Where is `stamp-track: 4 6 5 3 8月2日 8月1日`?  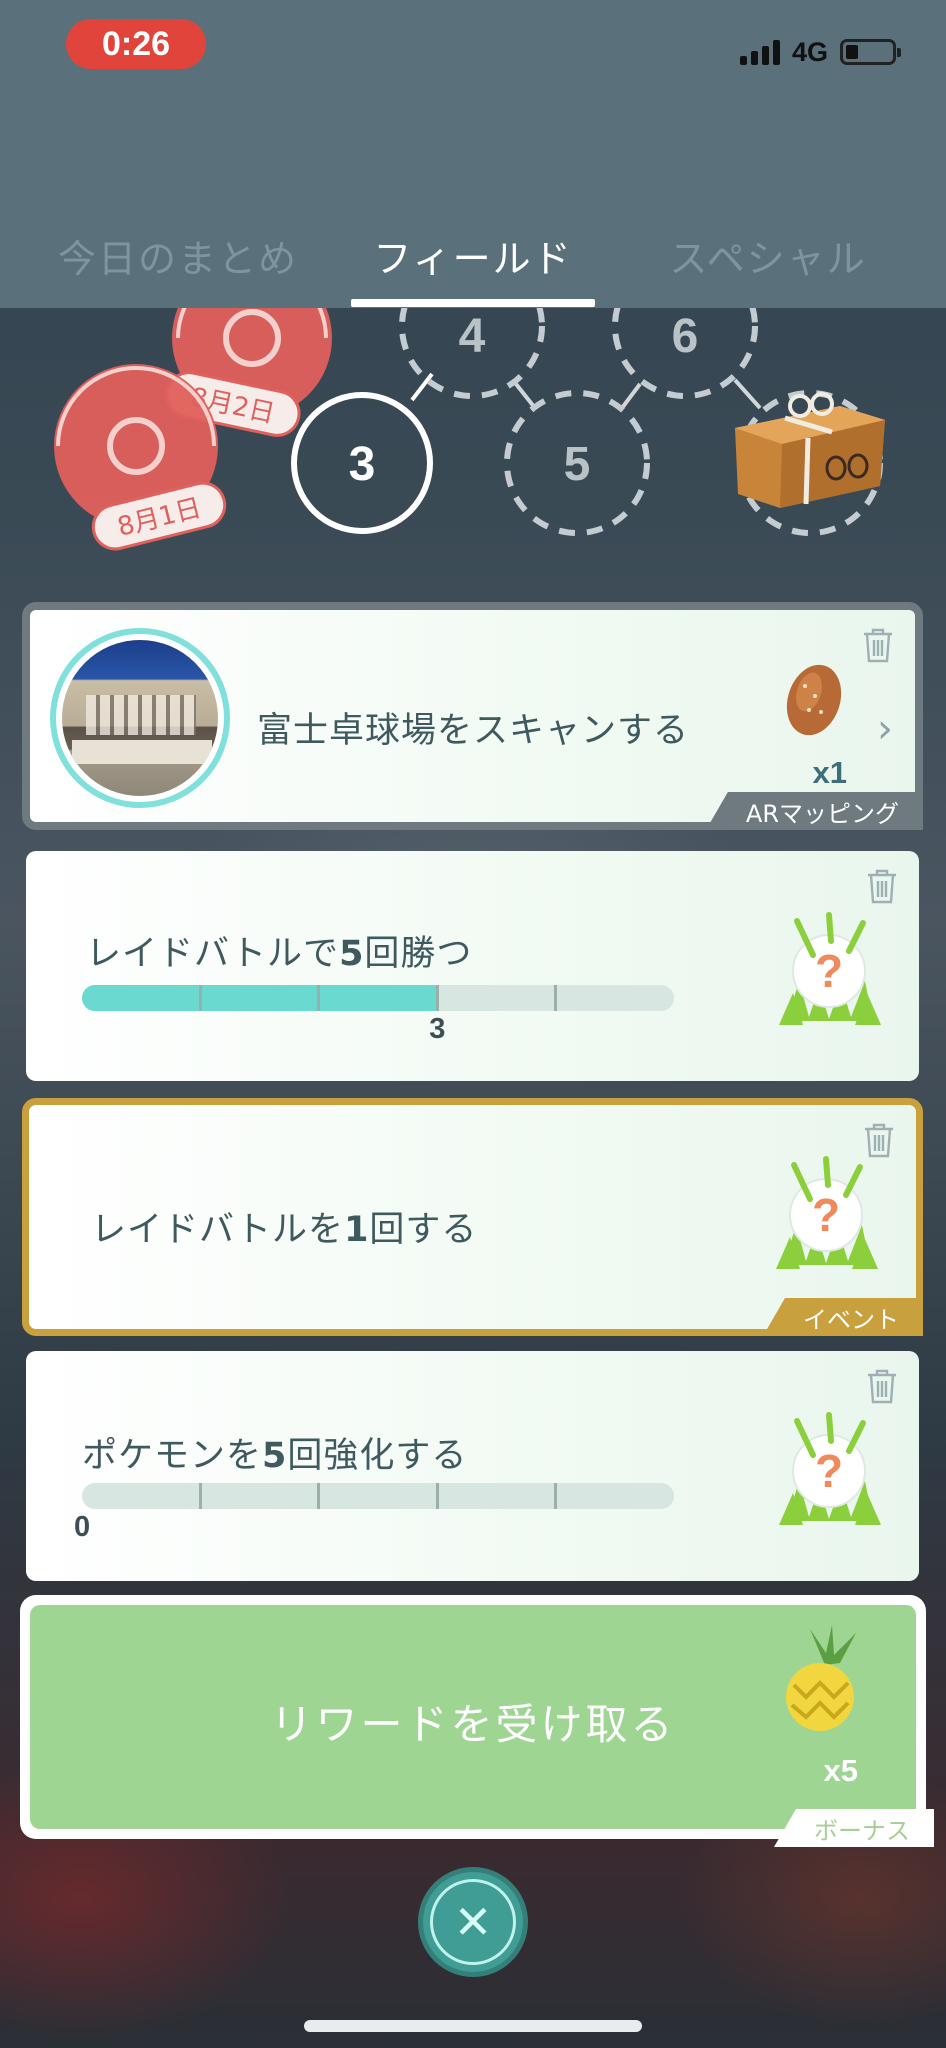 stamp-track: 4 6 5 3 8月2日 8月1日 is located at coordinates (473, 453).